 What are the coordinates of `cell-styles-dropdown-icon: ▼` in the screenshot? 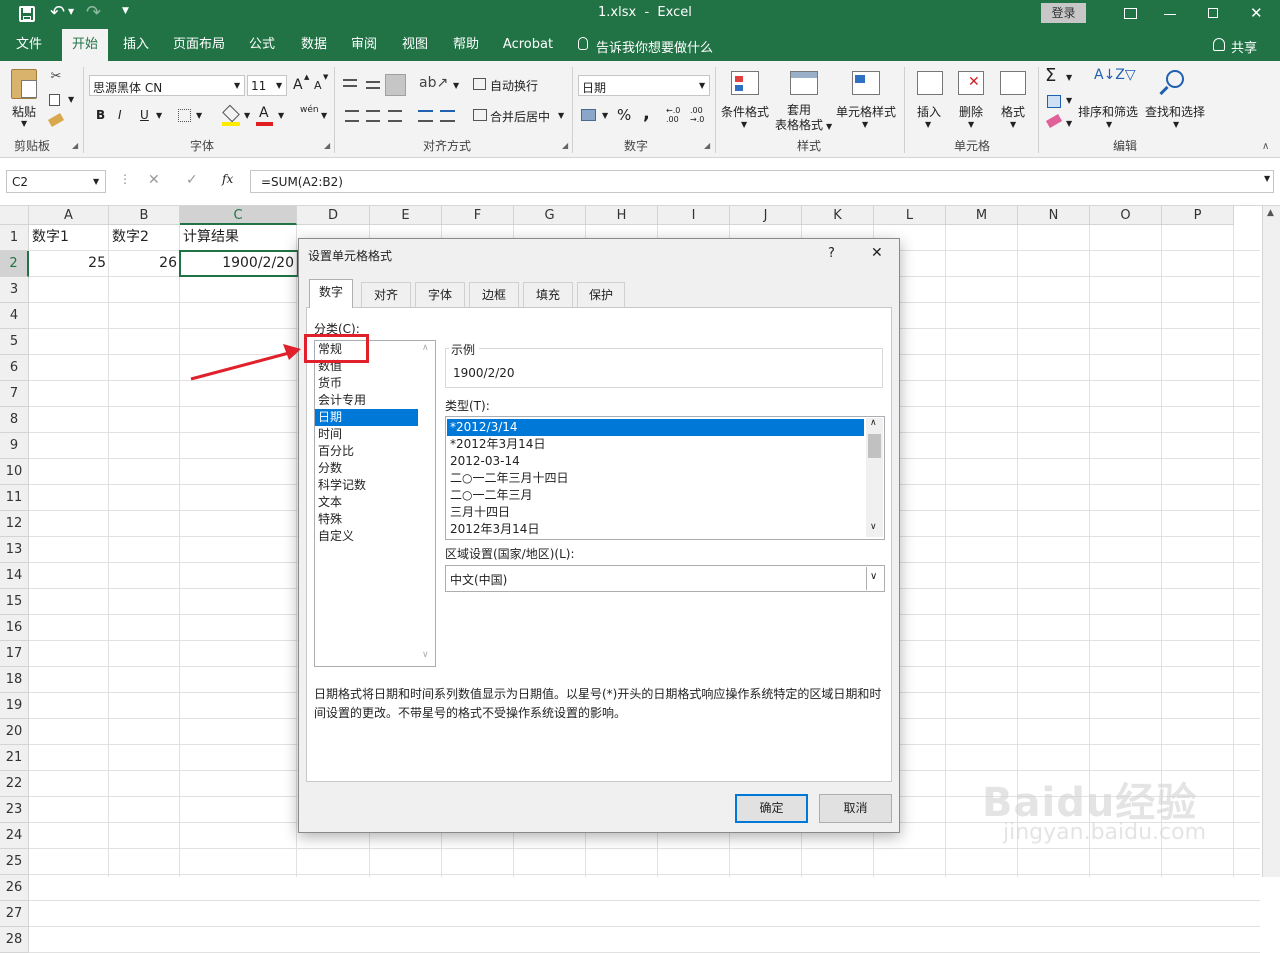 It's located at (865, 124).